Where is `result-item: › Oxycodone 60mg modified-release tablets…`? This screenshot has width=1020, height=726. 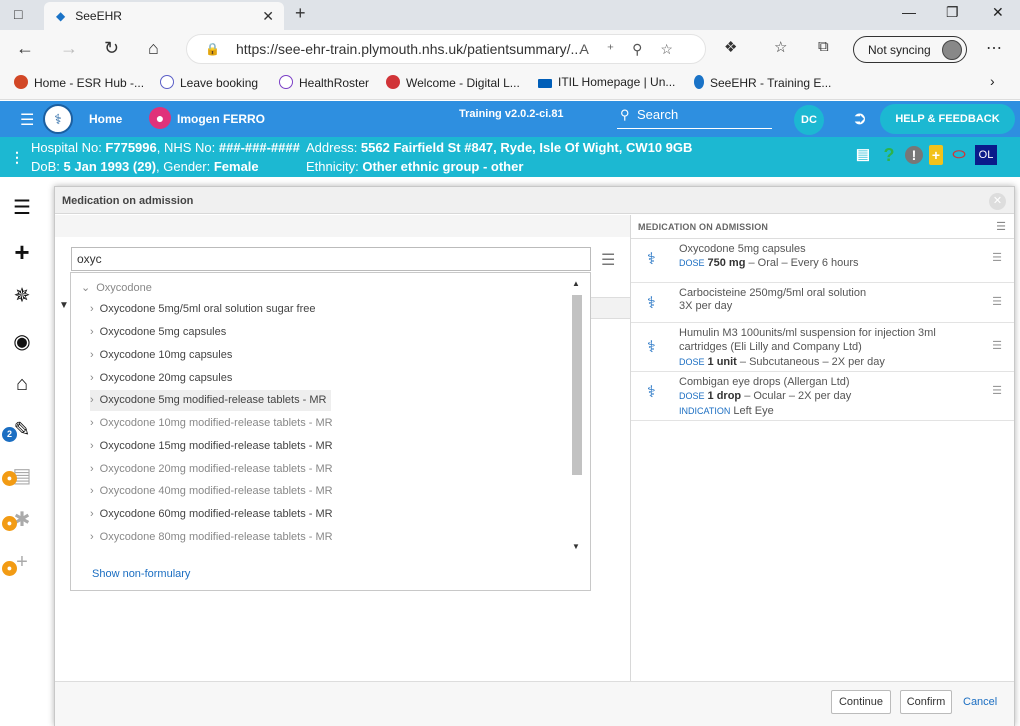
result-item: › Oxycodone 60mg modified-release tablets… is located at coordinates (211, 514).